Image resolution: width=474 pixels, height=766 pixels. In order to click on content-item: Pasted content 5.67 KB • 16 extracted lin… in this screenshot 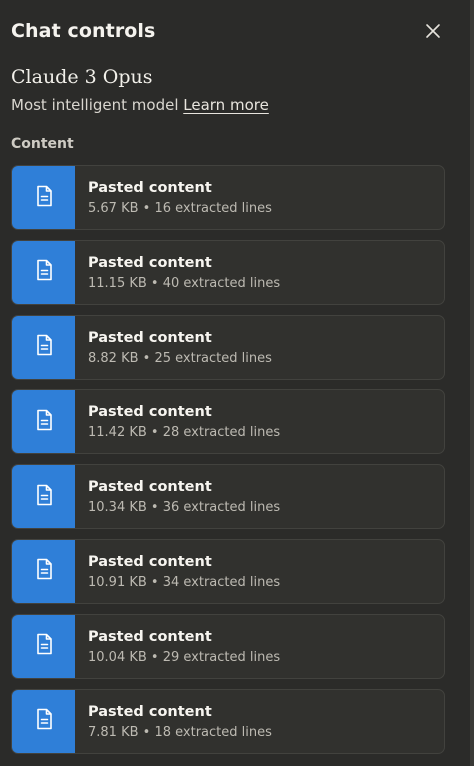, I will do `click(228, 197)`.